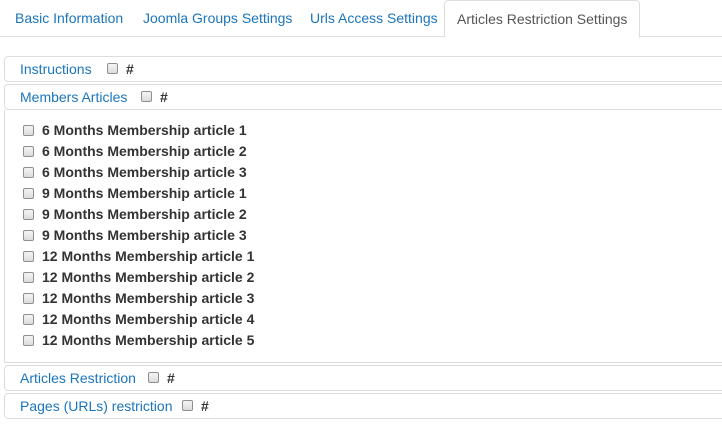  What do you see at coordinates (130, 69) in the screenshot?
I see `instructions-hash: #` at bounding box center [130, 69].